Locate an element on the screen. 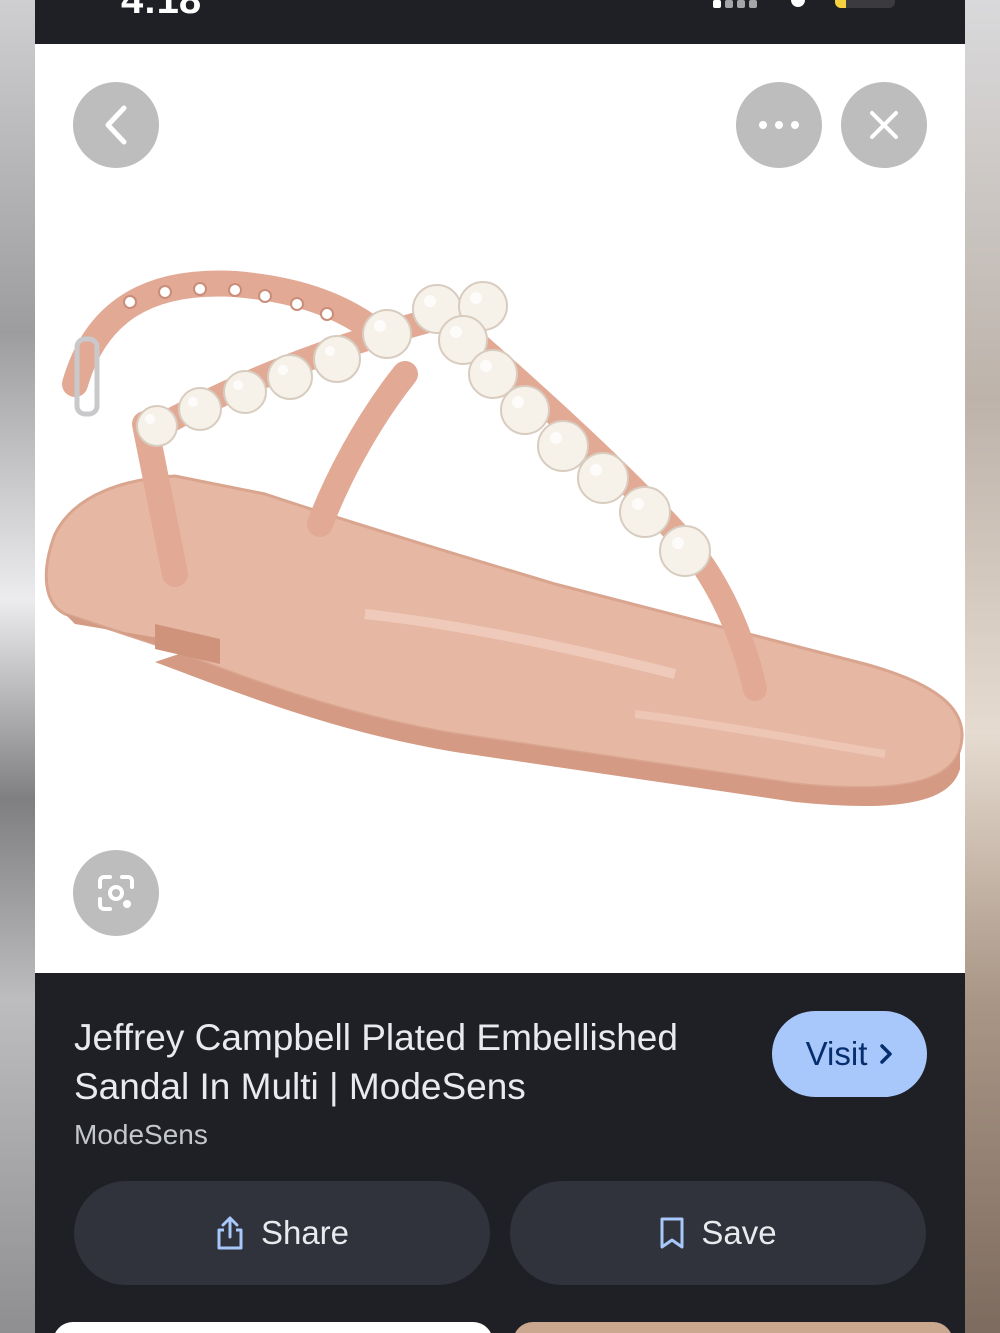 The width and height of the screenshot is (1000, 1333). wifi-icon is located at coordinates (798, 3).